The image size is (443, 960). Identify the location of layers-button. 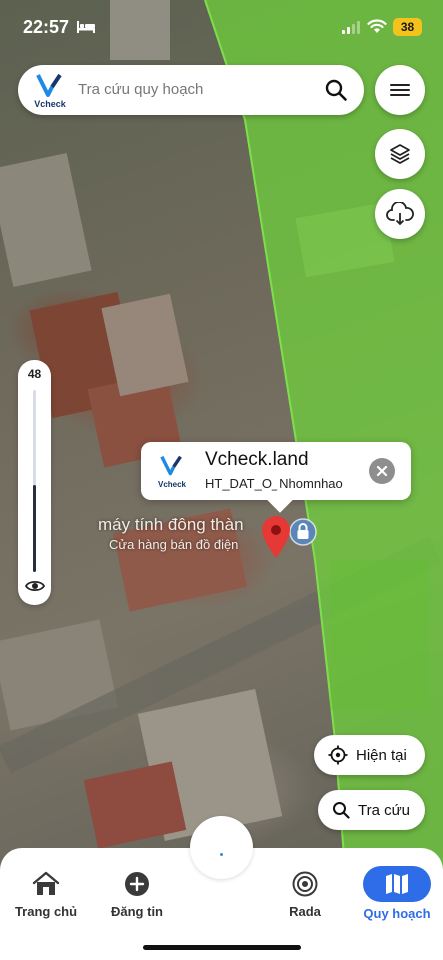
(400, 154).